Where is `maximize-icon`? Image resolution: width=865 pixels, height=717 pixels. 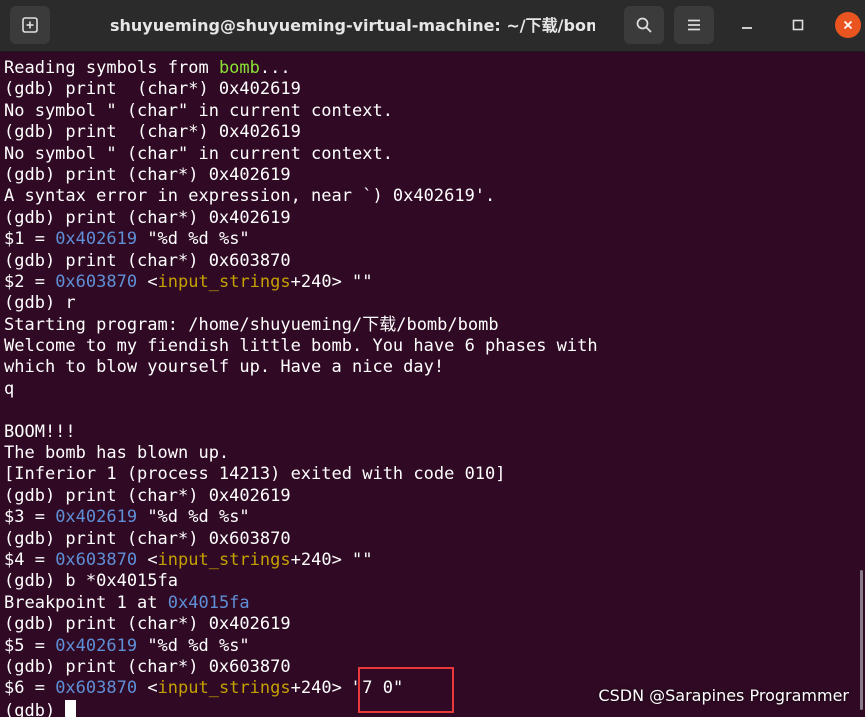 maximize-icon is located at coordinates (798, 25).